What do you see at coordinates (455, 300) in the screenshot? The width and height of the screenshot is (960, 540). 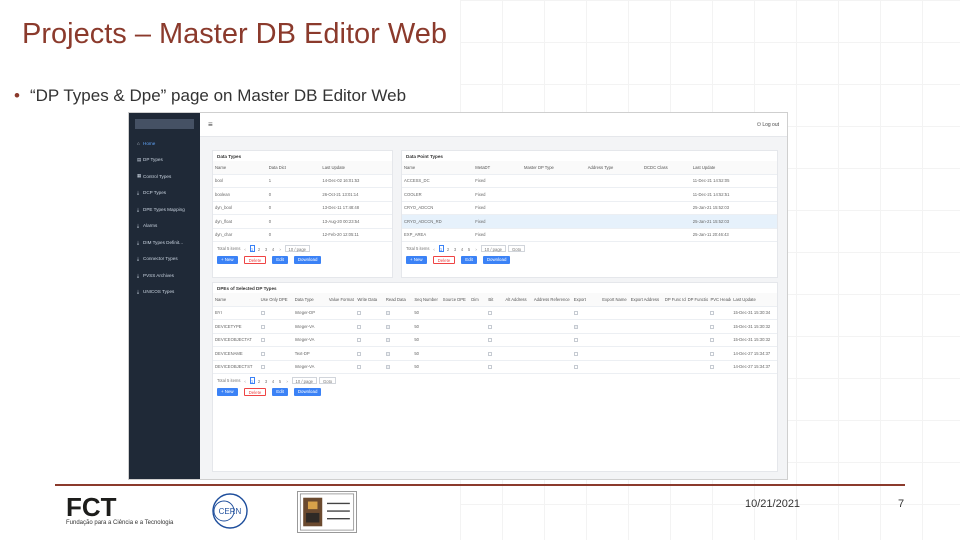 I see `column-header: Source DPE` at bounding box center [455, 300].